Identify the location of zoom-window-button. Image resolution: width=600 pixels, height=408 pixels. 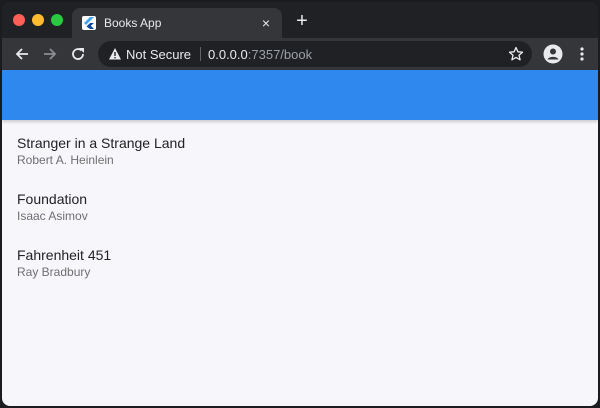
(57, 20).